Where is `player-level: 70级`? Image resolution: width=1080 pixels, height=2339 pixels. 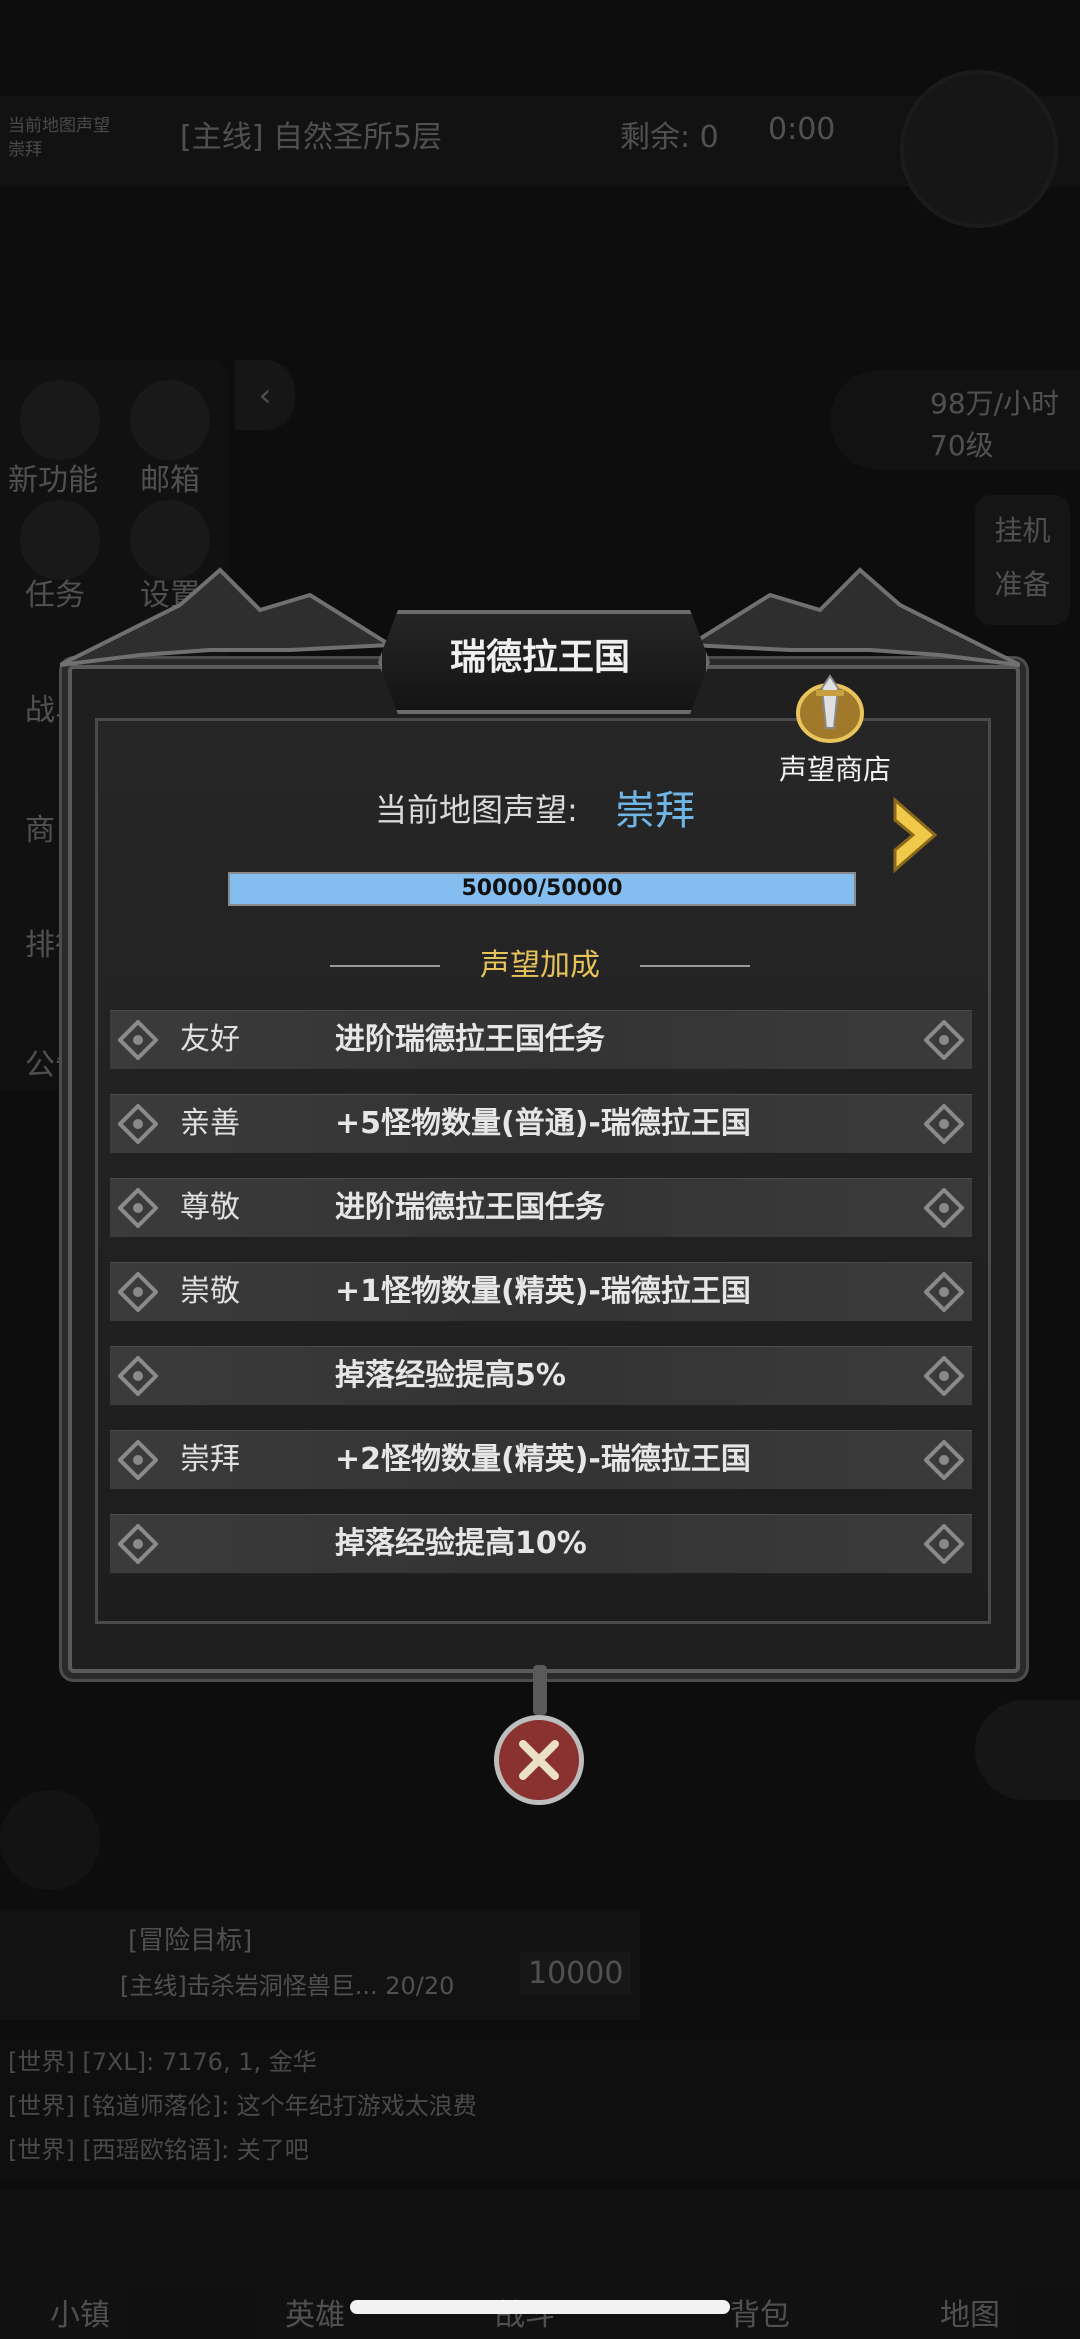 player-level: 70级 is located at coordinates (962, 445).